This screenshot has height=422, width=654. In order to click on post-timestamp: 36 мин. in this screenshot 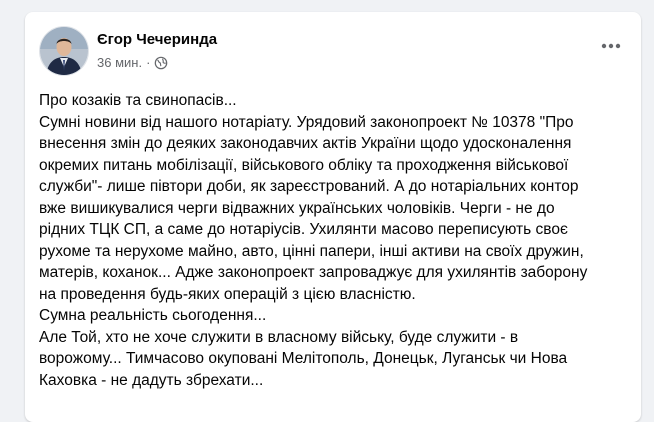, I will do `click(119, 62)`.